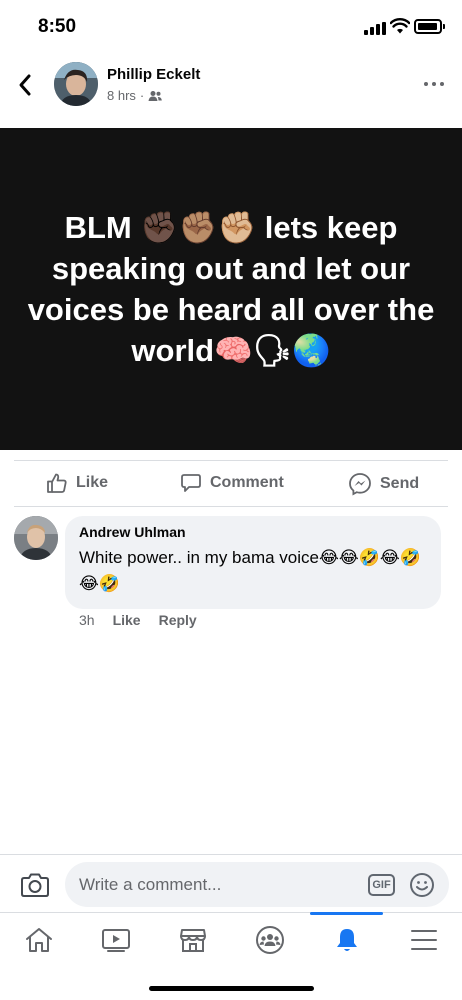 This screenshot has width=462, height=1000. I want to click on post-action-bar: Like Comment Send, so click(231, 484).